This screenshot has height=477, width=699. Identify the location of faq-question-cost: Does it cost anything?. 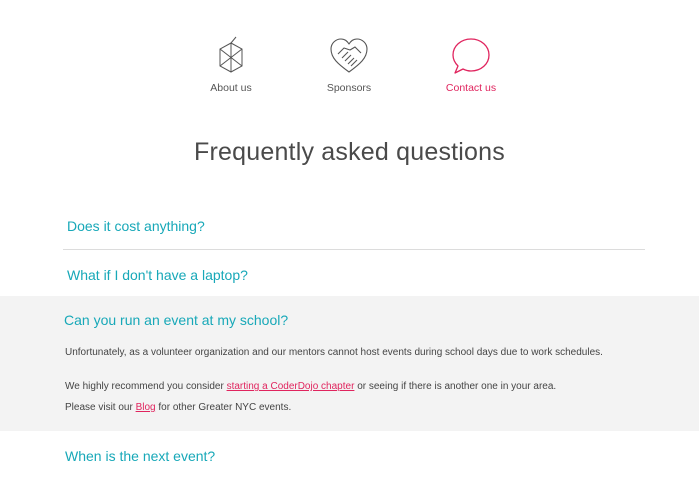
(136, 226).